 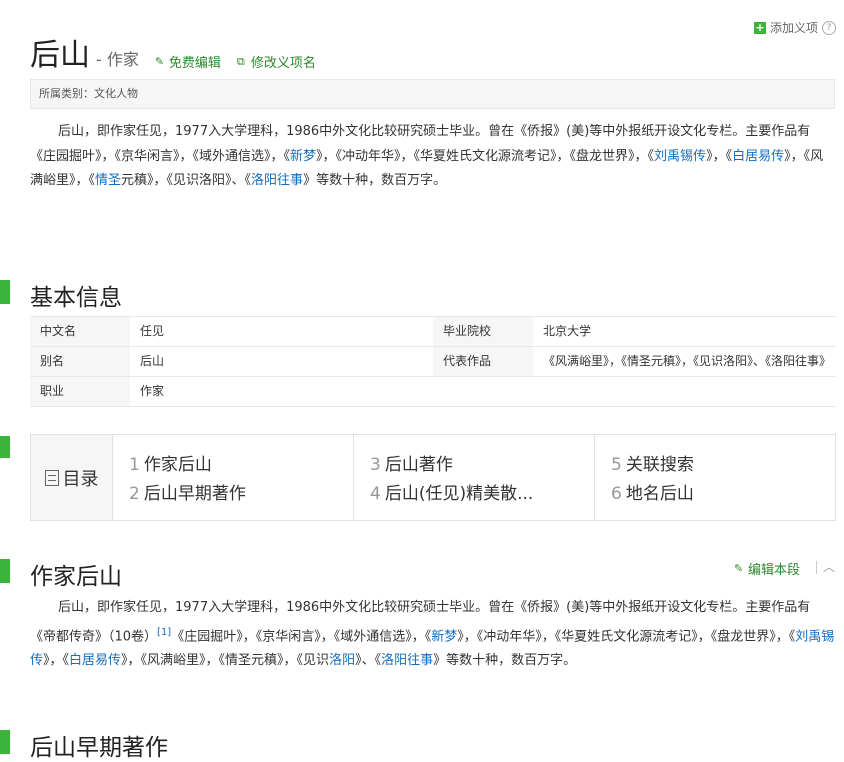 I want to click on section-text: 》，《风满峪里》，《情圣元稹》，《见识, so click(x=225, y=661).